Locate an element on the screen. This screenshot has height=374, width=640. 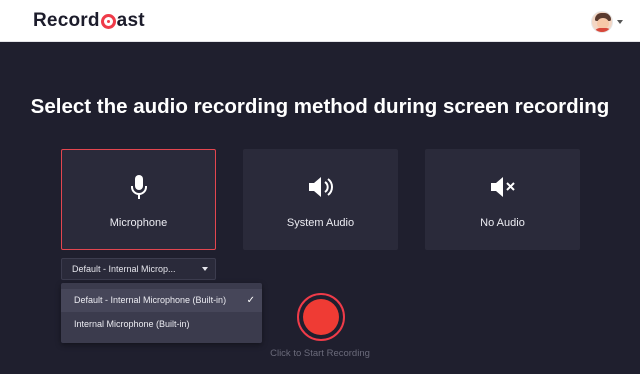
top-bar: Record ast is located at coordinates (320, 21).